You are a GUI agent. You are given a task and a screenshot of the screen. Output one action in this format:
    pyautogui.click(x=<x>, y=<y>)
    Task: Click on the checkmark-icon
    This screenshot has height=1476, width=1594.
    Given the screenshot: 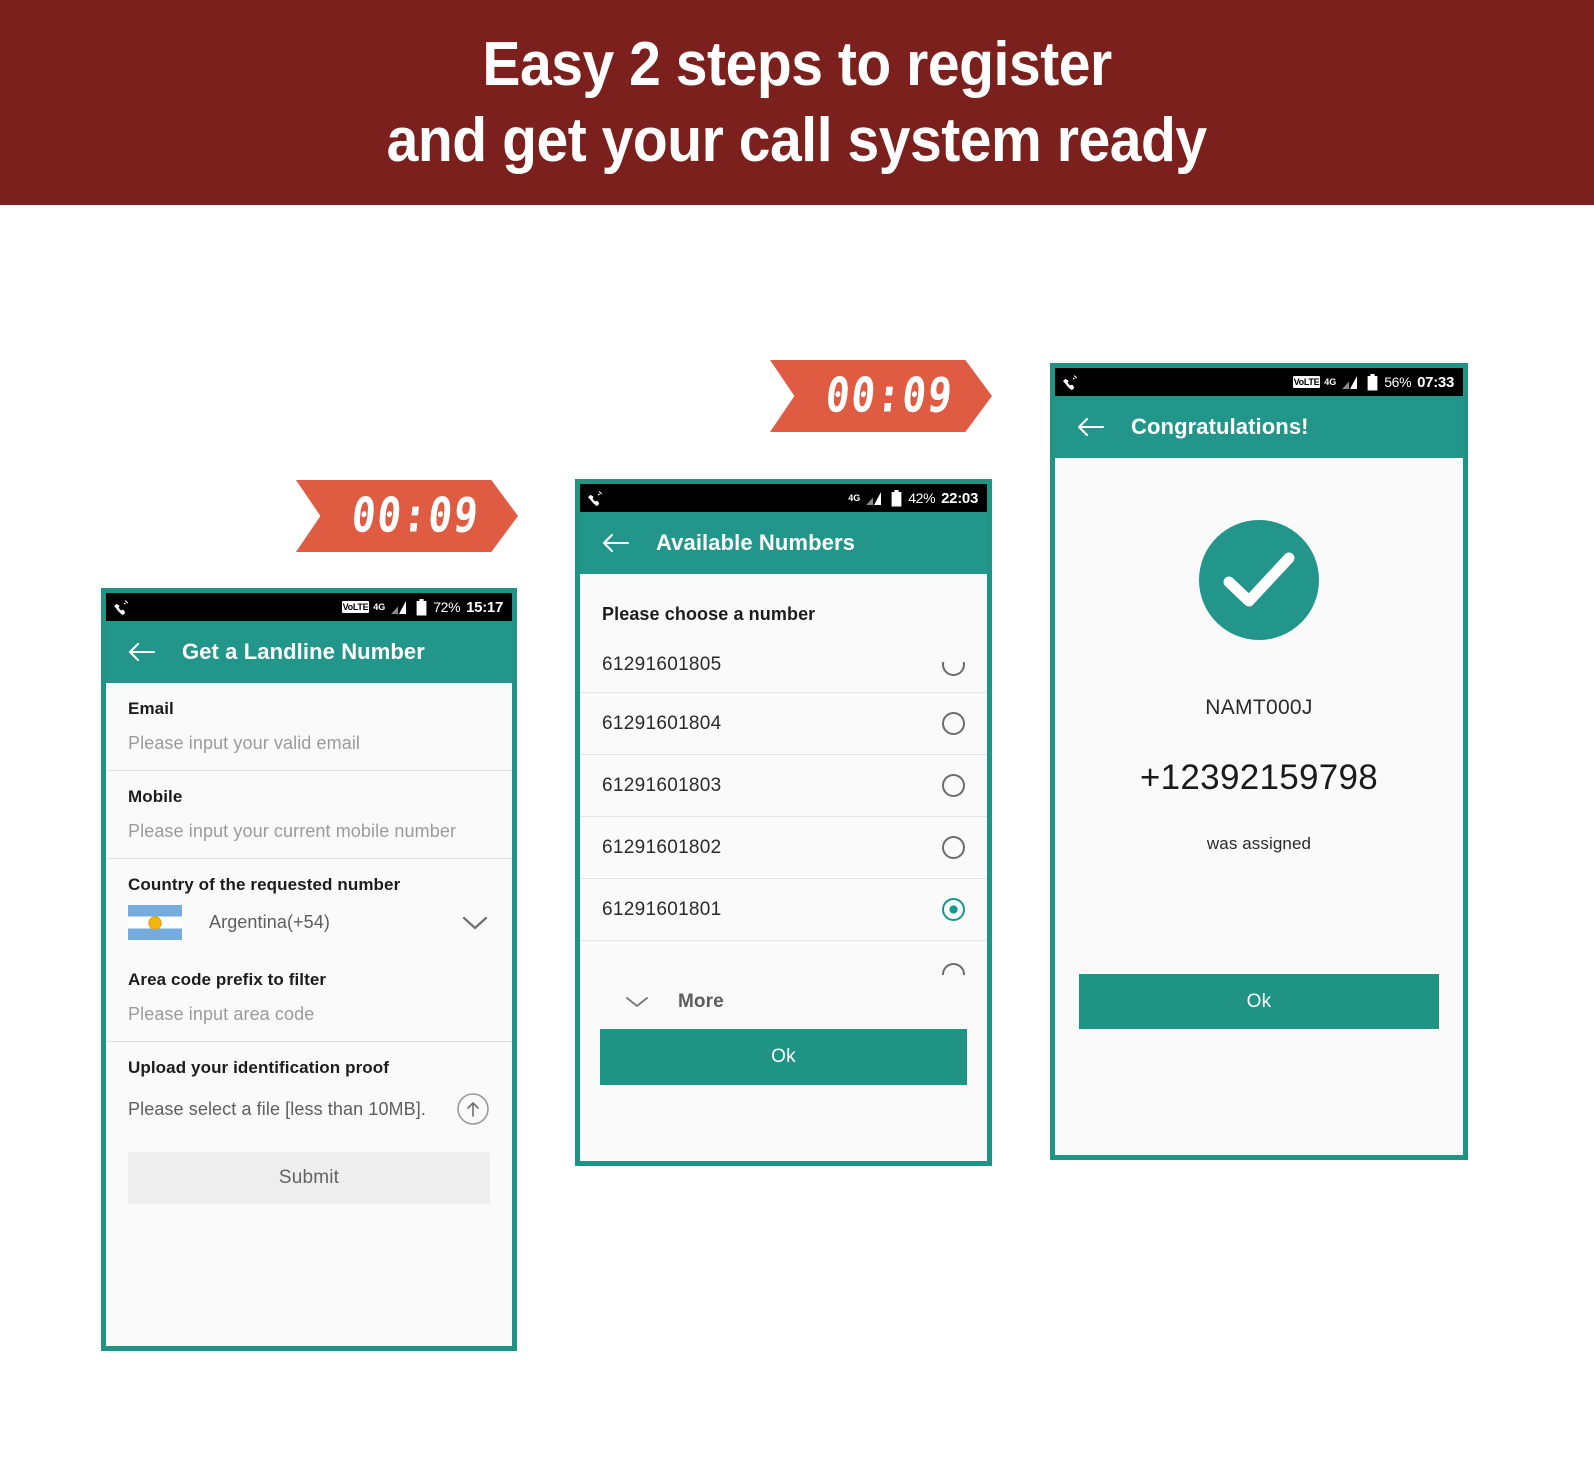 What is the action you would take?
    pyautogui.click(x=1259, y=579)
    